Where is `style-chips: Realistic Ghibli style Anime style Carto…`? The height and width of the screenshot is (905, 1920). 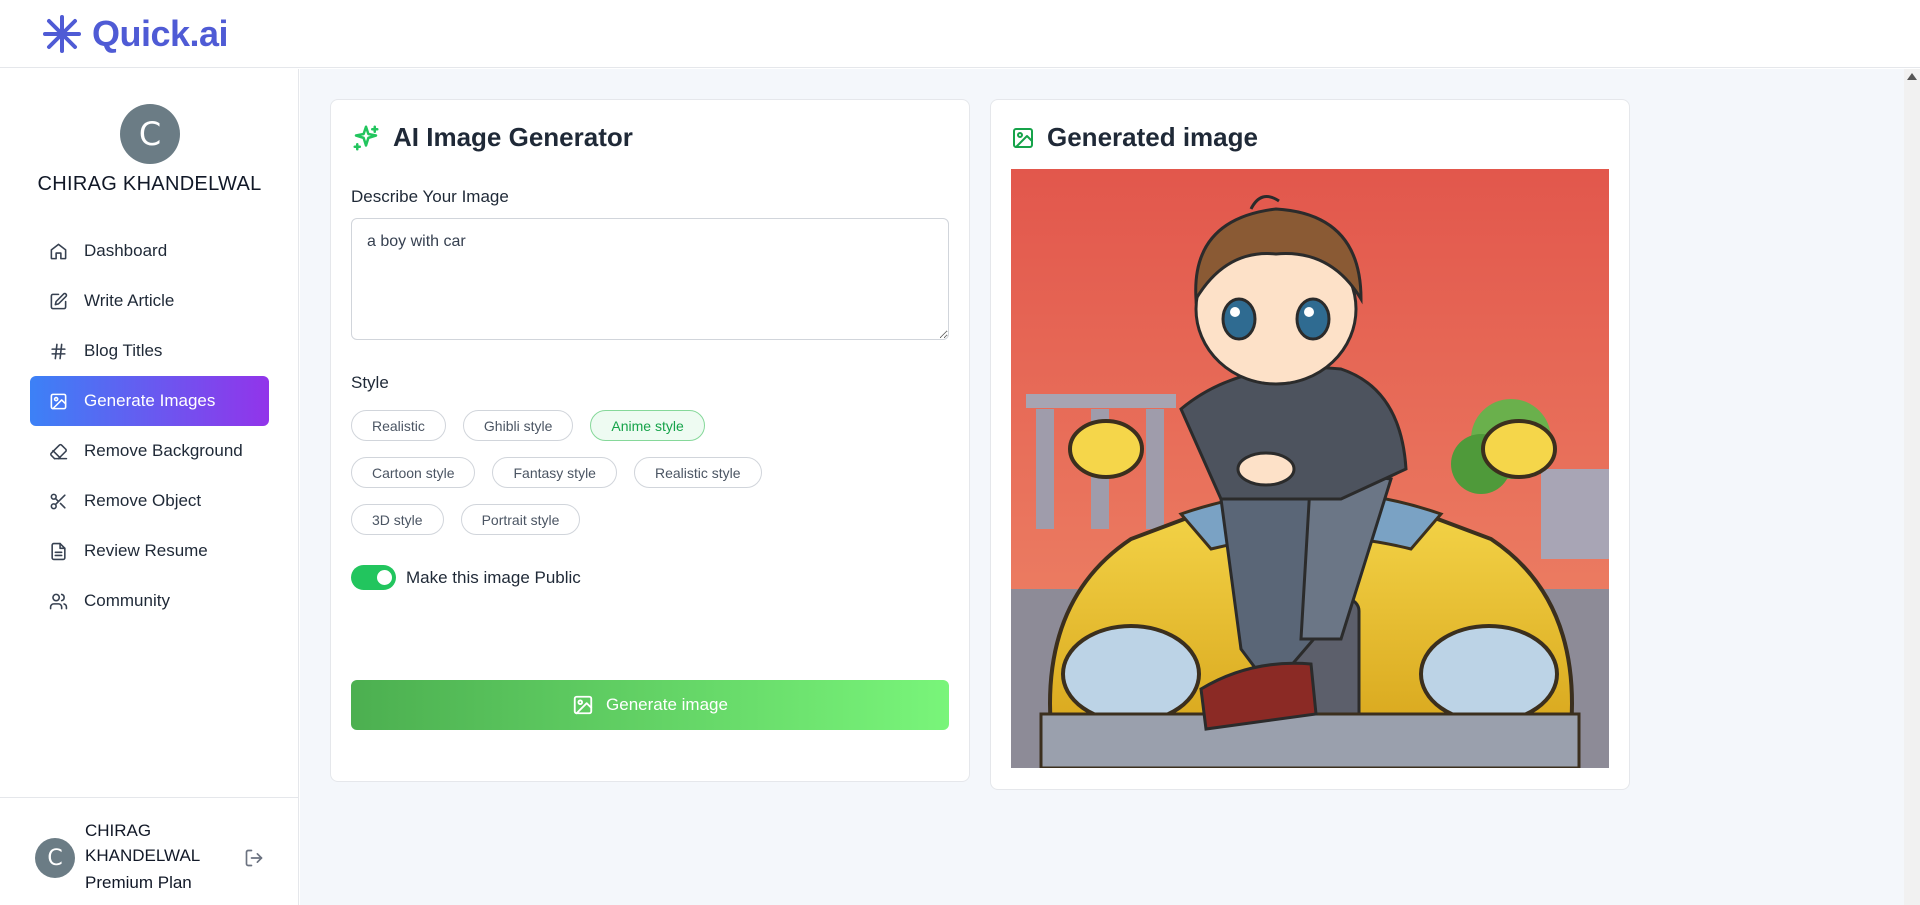
style-chips: Realistic Ghibli style Anime style Carto… is located at coordinates (650, 480).